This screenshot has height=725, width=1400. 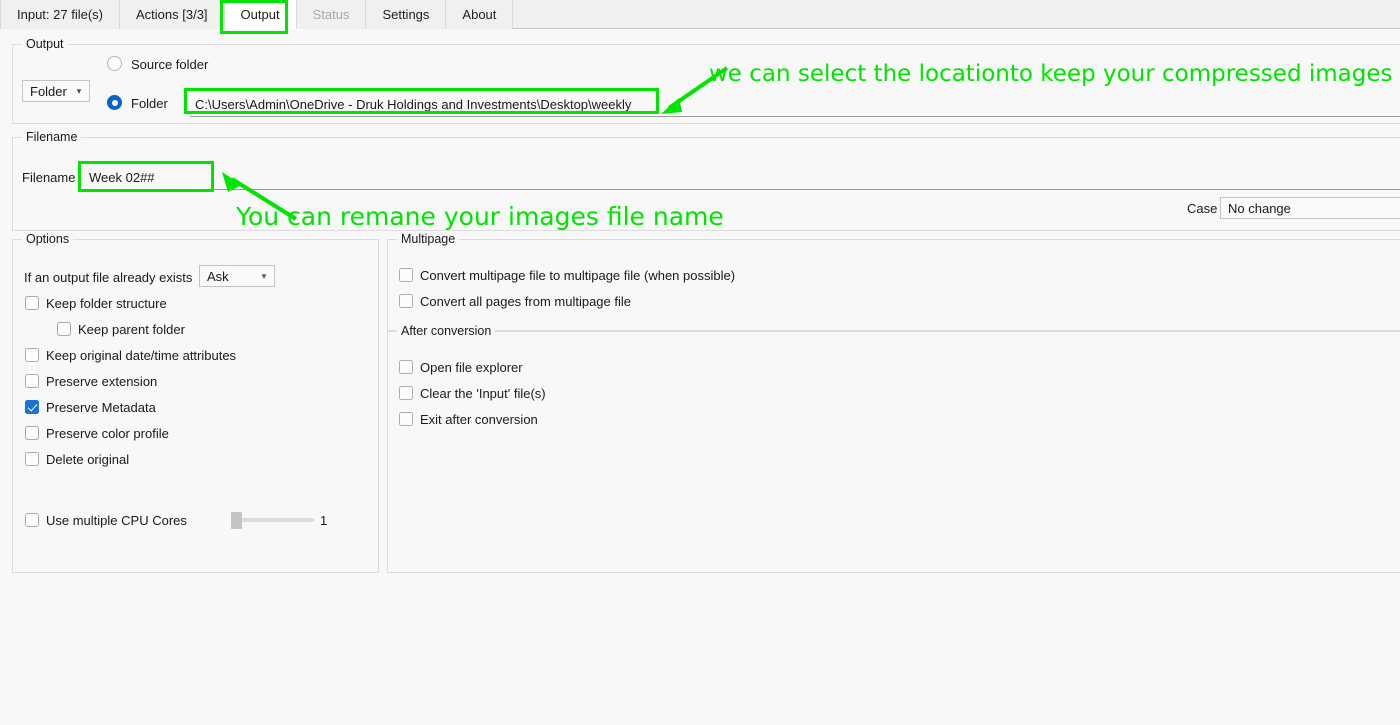 What do you see at coordinates (88, 459) in the screenshot?
I see `checkbox-delete-original-label: Delete original` at bounding box center [88, 459].